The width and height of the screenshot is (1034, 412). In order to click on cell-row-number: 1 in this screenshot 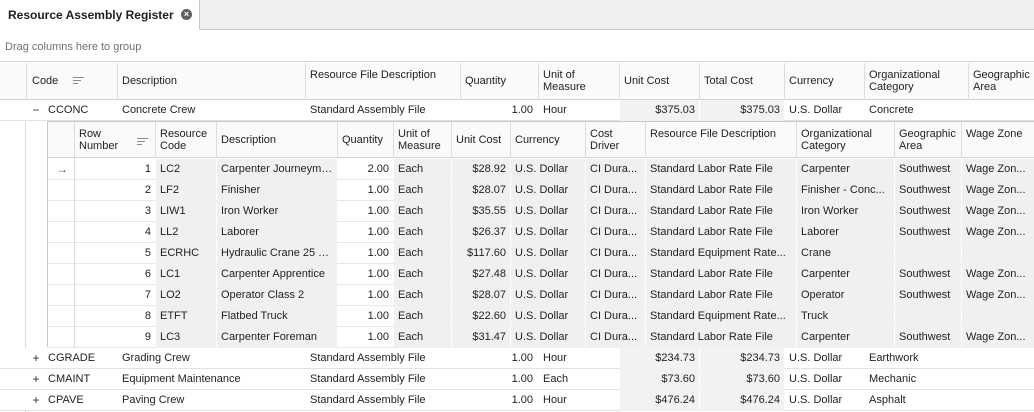, I will do `click(147, 169)`.